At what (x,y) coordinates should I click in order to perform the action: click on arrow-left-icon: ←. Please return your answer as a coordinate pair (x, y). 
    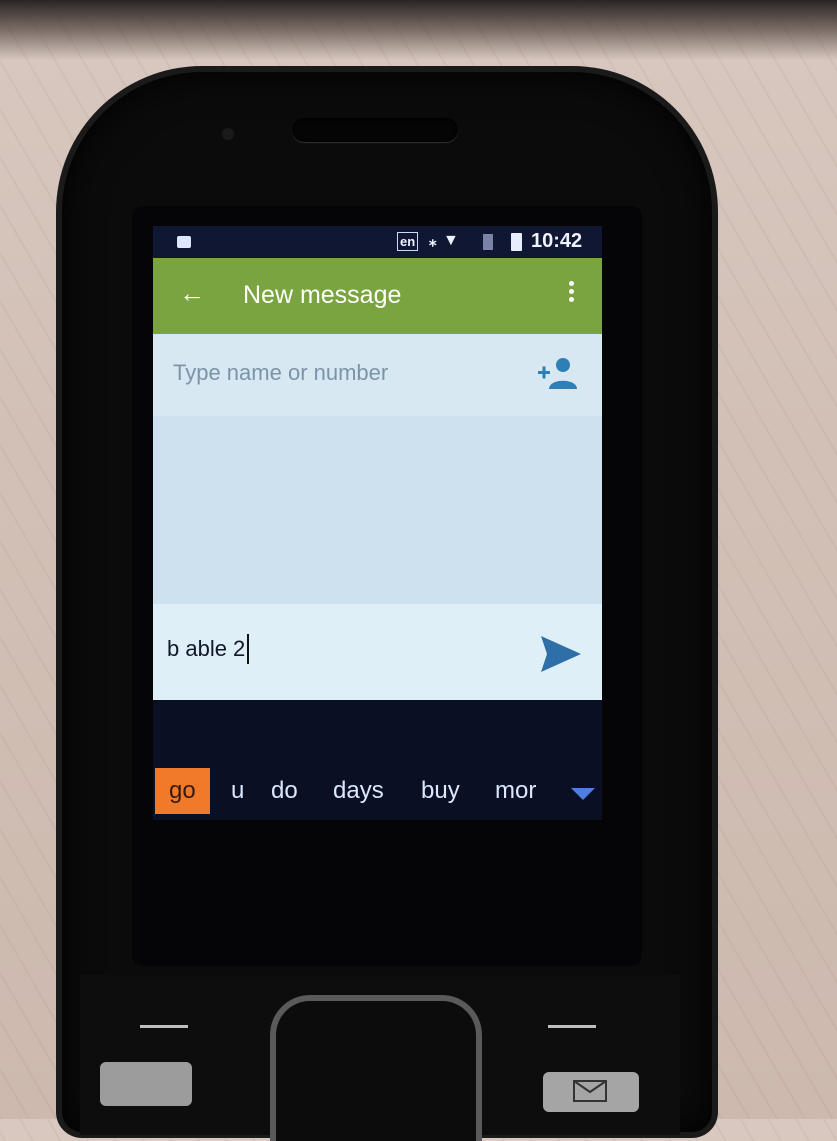
    Looking at the image, I should click on (192, 293).